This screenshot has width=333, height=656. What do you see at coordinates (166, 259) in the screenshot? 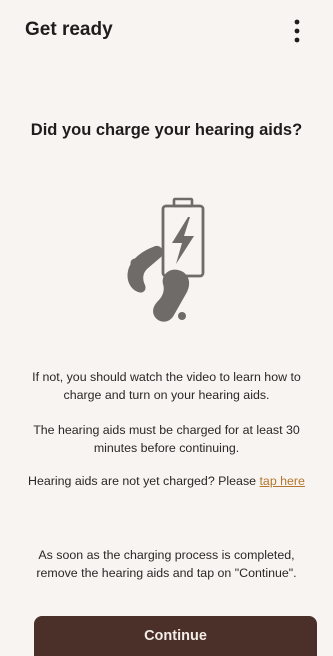
I see `hearing-aids-charging-icon` at bounding box center [166, 259].